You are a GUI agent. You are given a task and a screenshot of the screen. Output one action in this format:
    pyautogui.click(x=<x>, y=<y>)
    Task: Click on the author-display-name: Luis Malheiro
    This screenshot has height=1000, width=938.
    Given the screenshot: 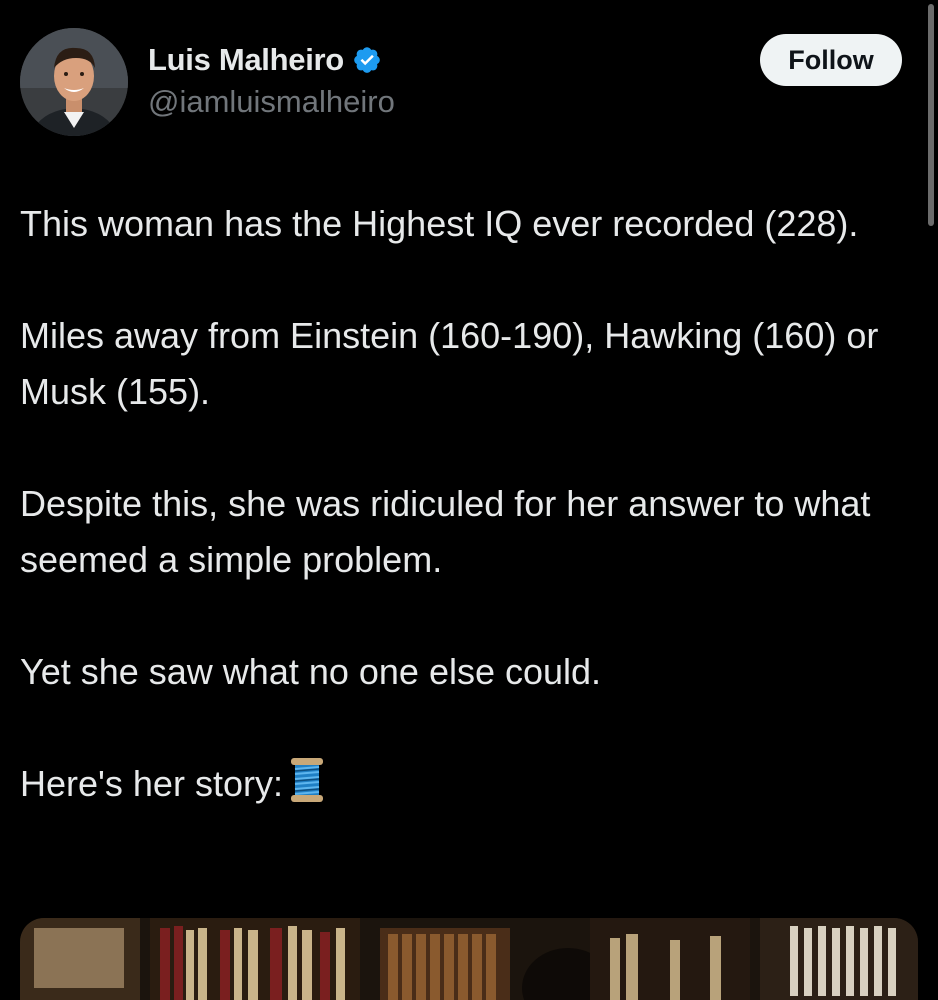 What is the action you would take?
    pyautogui.click(x=246, y=60)
    